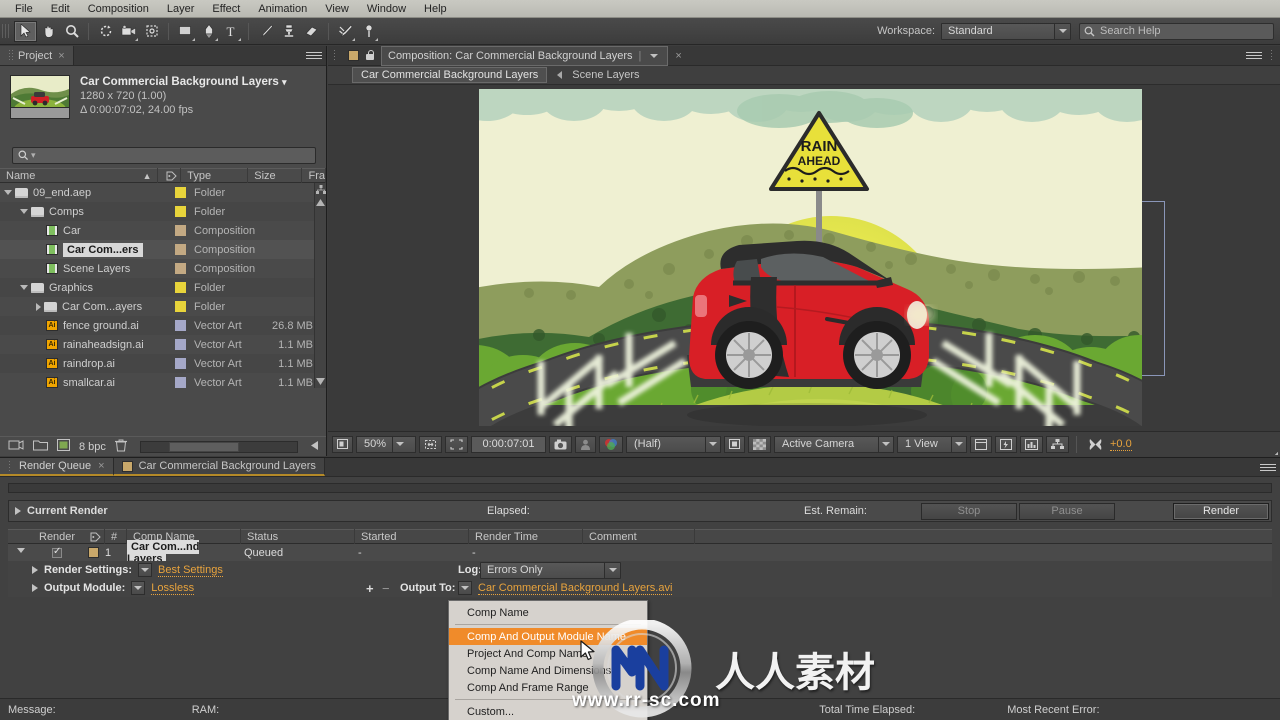 This screenshot has width=1280, height=720. I want to click on puppet-pin-tool, so click(368, 31).